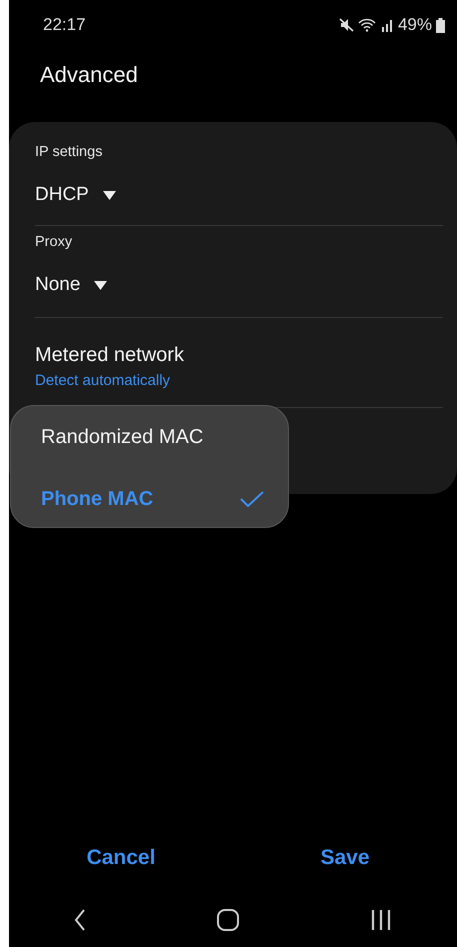  Describe the element at coordinates (109, 355) in the screenshot. I see `setting-title: Metered network` at that location.